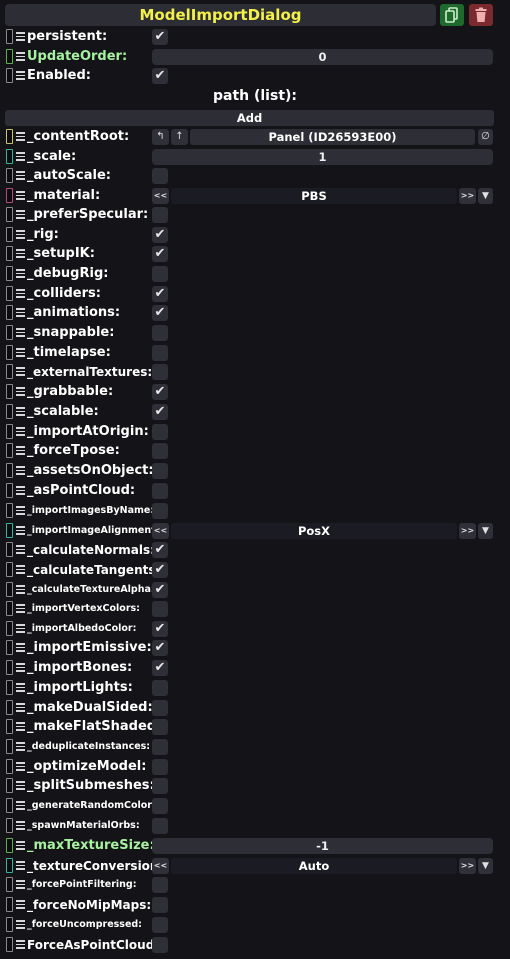 This screenshot has width=510, height=959. Describe the element at coordinates (160, 806) in the screenshot. I see `generate-random-colors-checkbox` at that location.